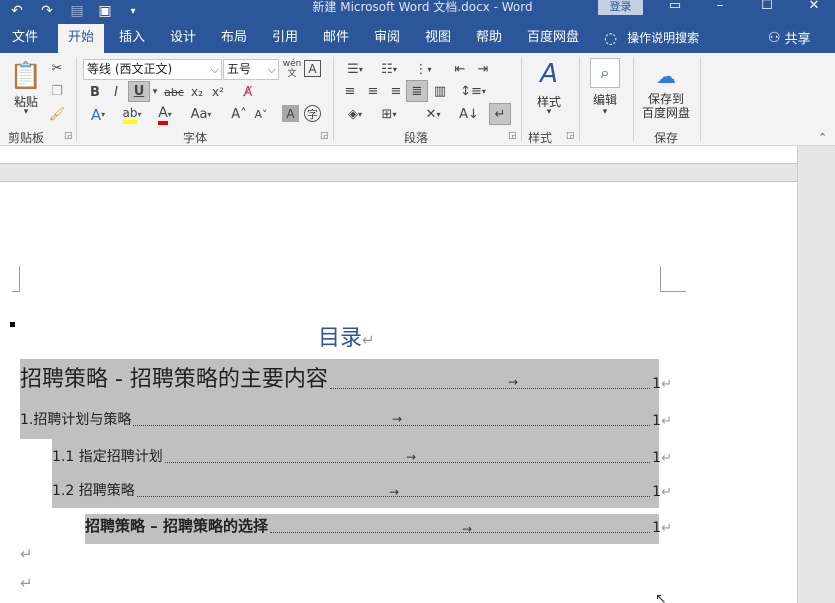 The image size is (835, 603). I want to click on enclose-characters-icon: 字, so click(312, 113).